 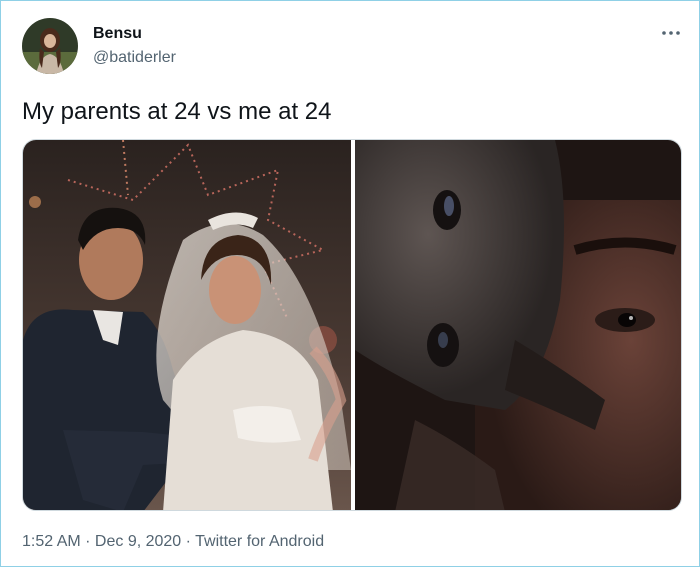 What do you see at coordinates (51, 541) in the screenshot?
I see `tweet-time: 1:52 AM` at bounding box center [51, 541].